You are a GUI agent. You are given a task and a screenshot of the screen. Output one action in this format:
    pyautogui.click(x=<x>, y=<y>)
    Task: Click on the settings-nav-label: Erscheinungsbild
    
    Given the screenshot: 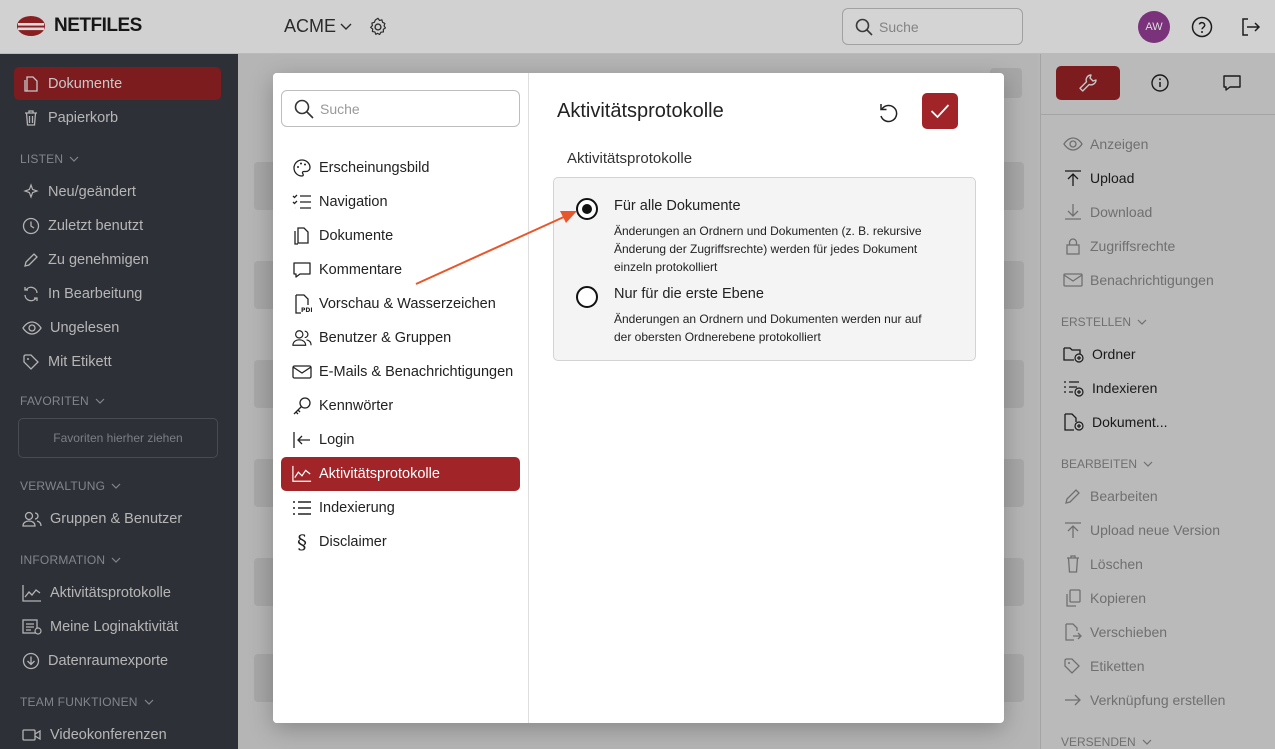 What is the action you would take?
    pyautogui.click(x=374, y=168)
    